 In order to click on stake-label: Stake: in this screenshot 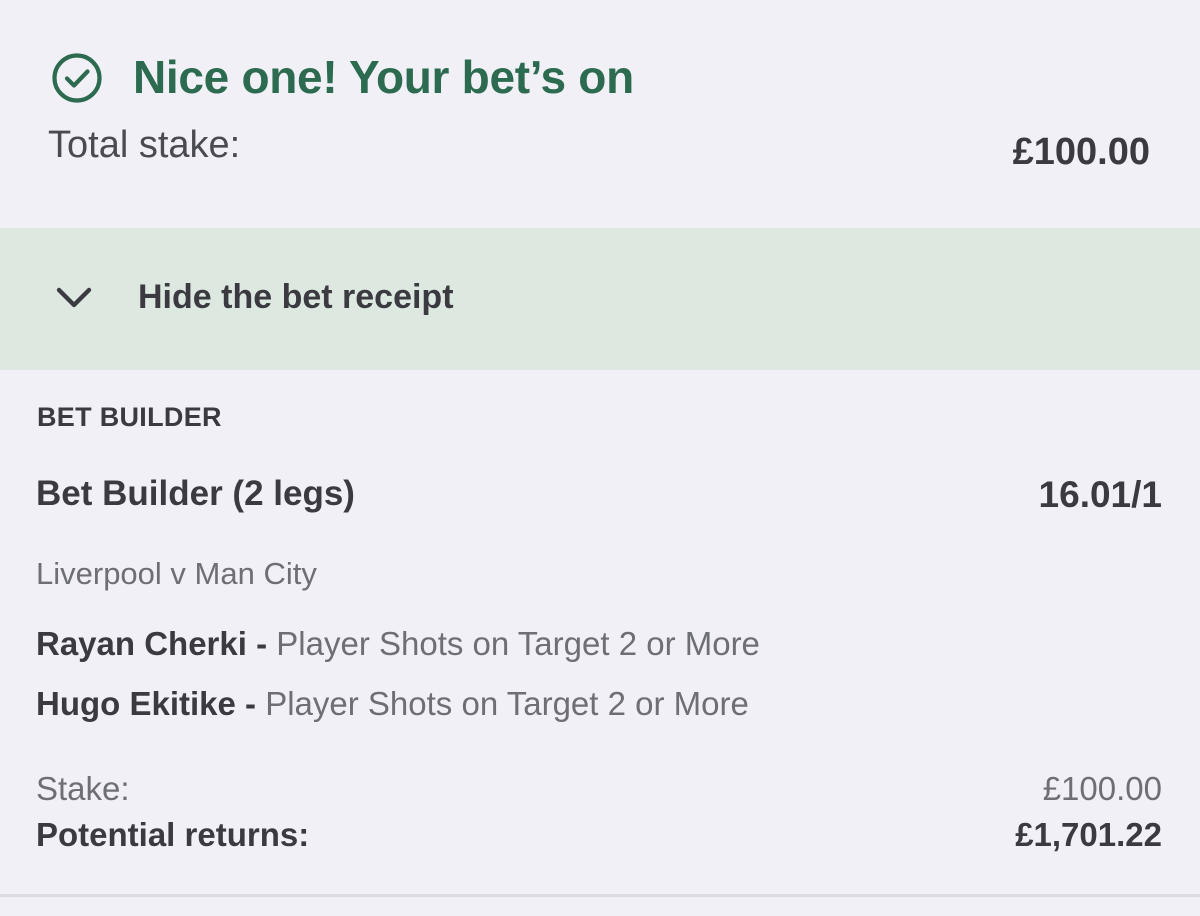, I will do `click(83, 788)`.